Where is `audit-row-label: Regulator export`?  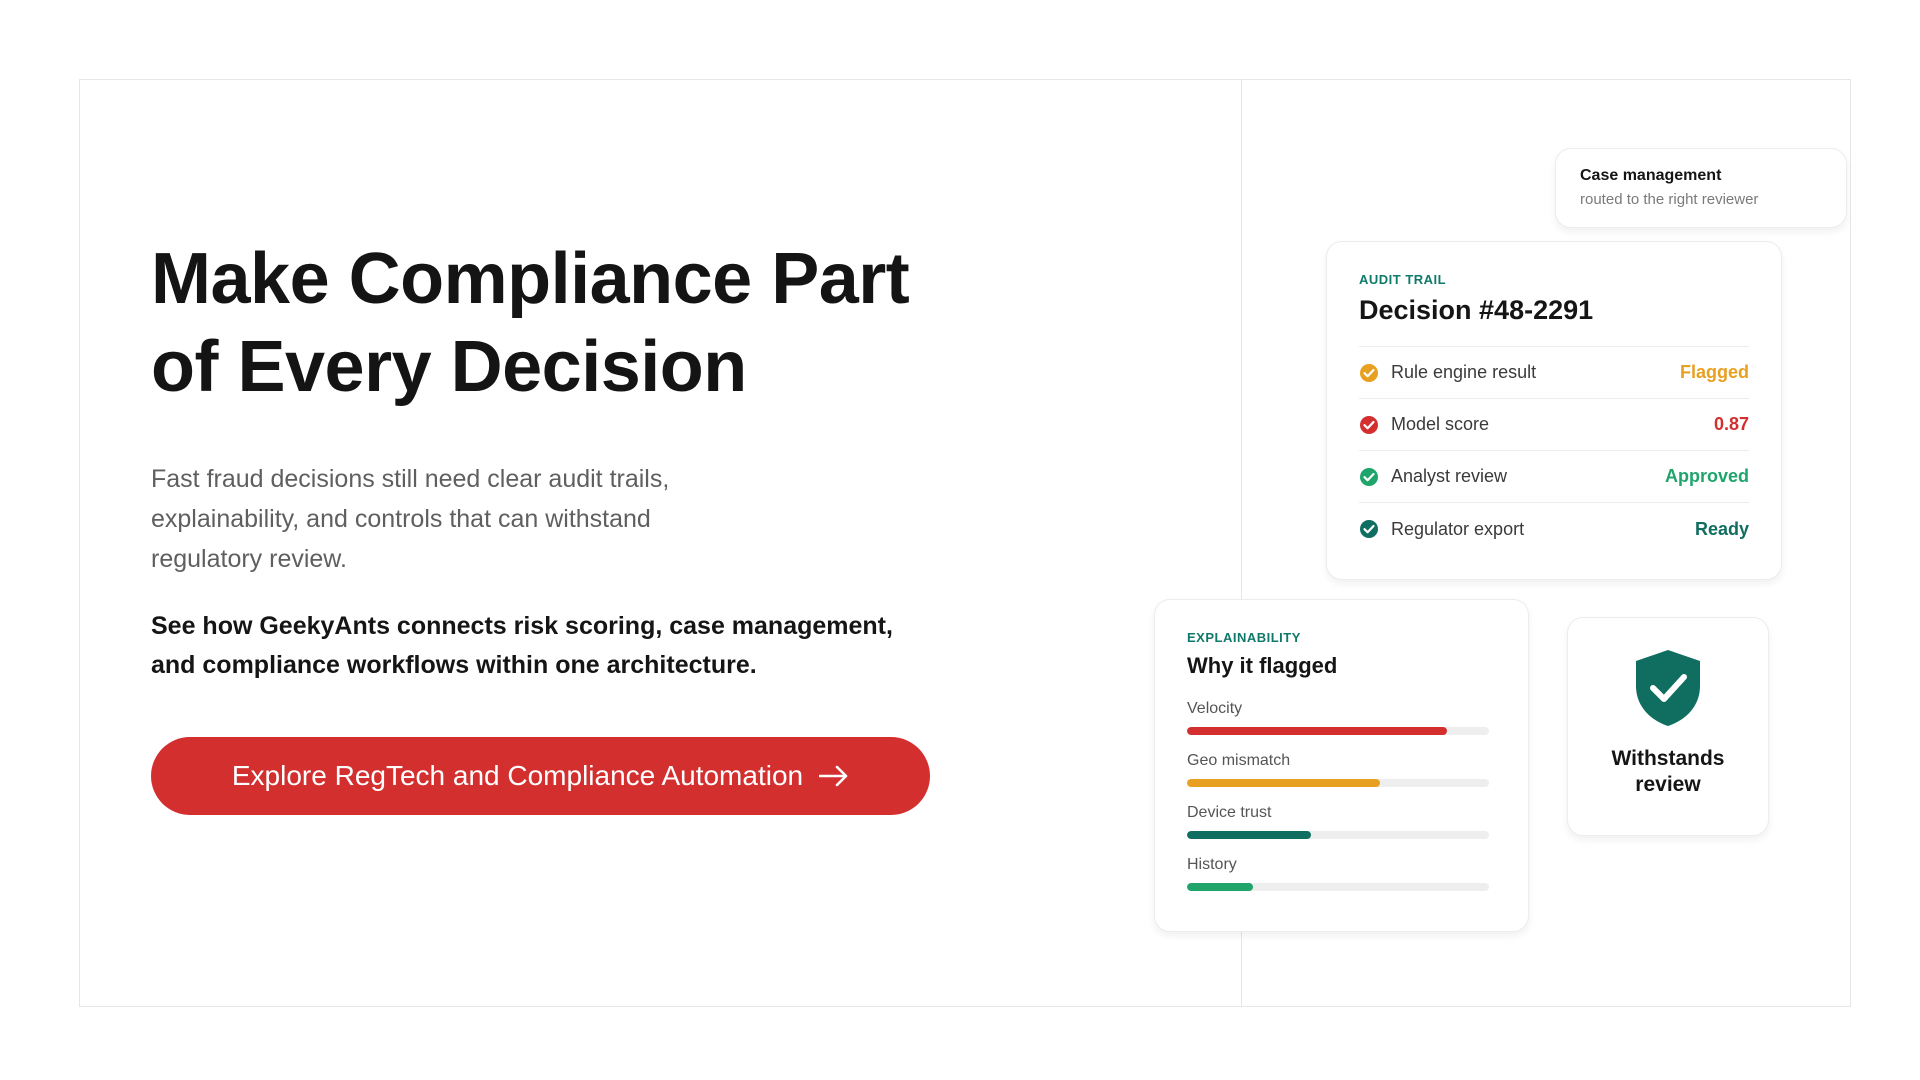 audit-row-label: Regulator export is located at coordinates (1458, 528).